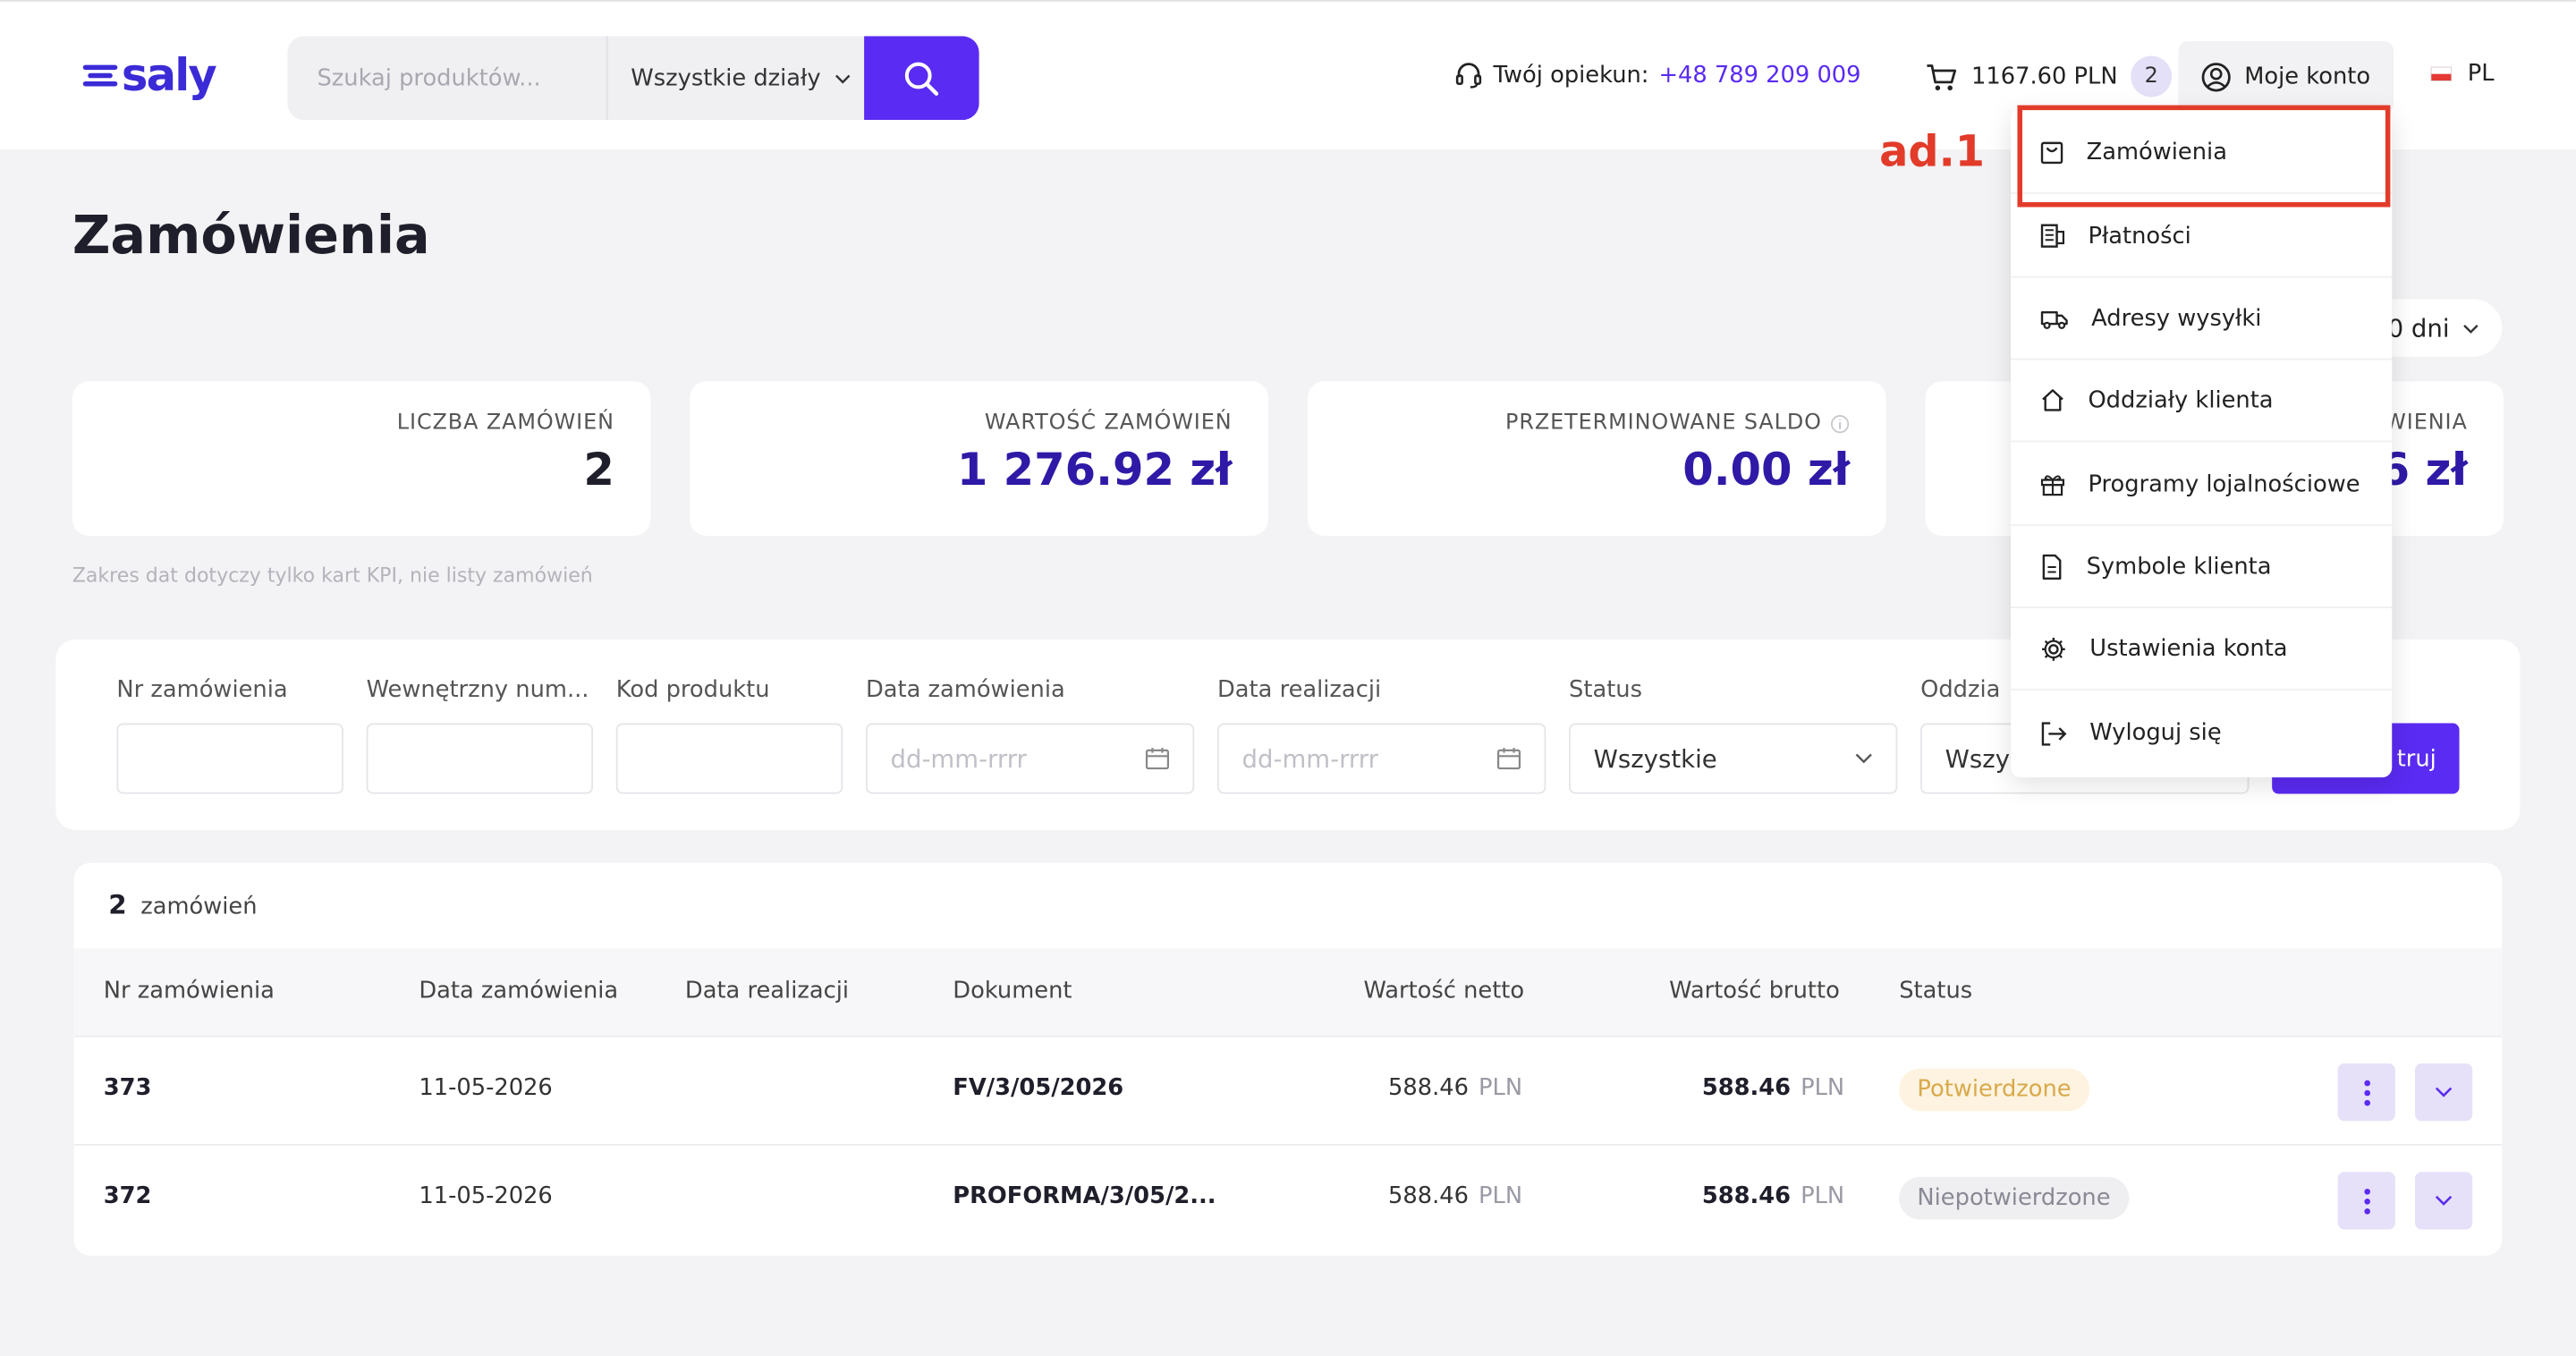 Image resolution: width=2576 pixels, height=1356 pixels. I want to click on cart-total: 1167.60 PLN, so click(2044, 76).